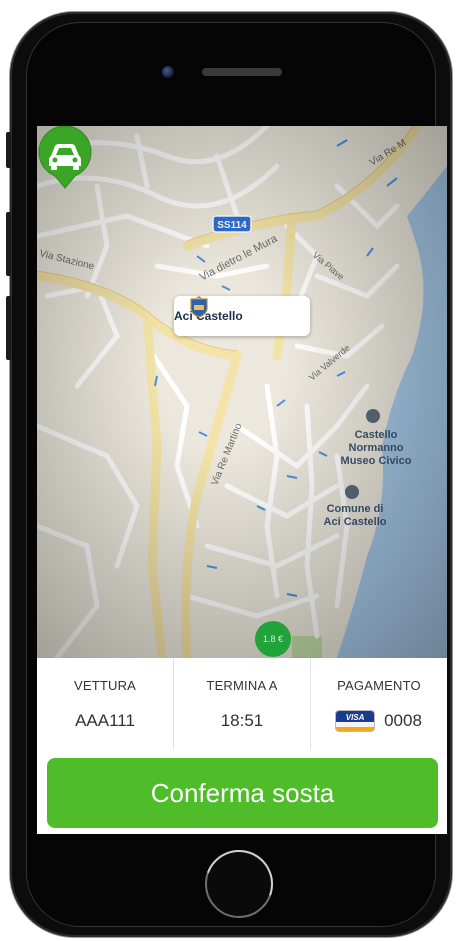 The width and height of the screenshot is (459, 941). I want to click on map-label-ss114: SS114, so click(232, 225).